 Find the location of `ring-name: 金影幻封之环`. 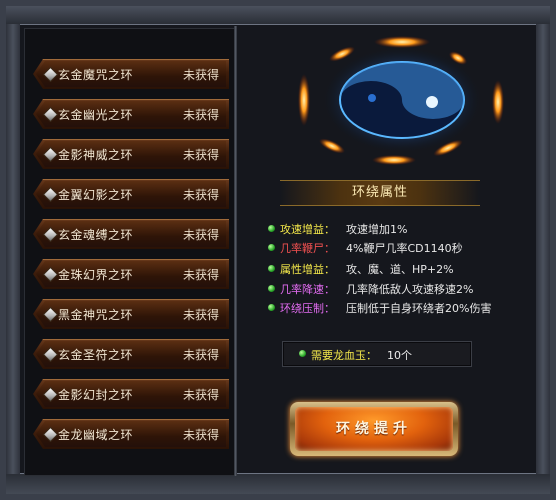

ring-name: 金影幻封之环 is located at coordinates (96, 395).